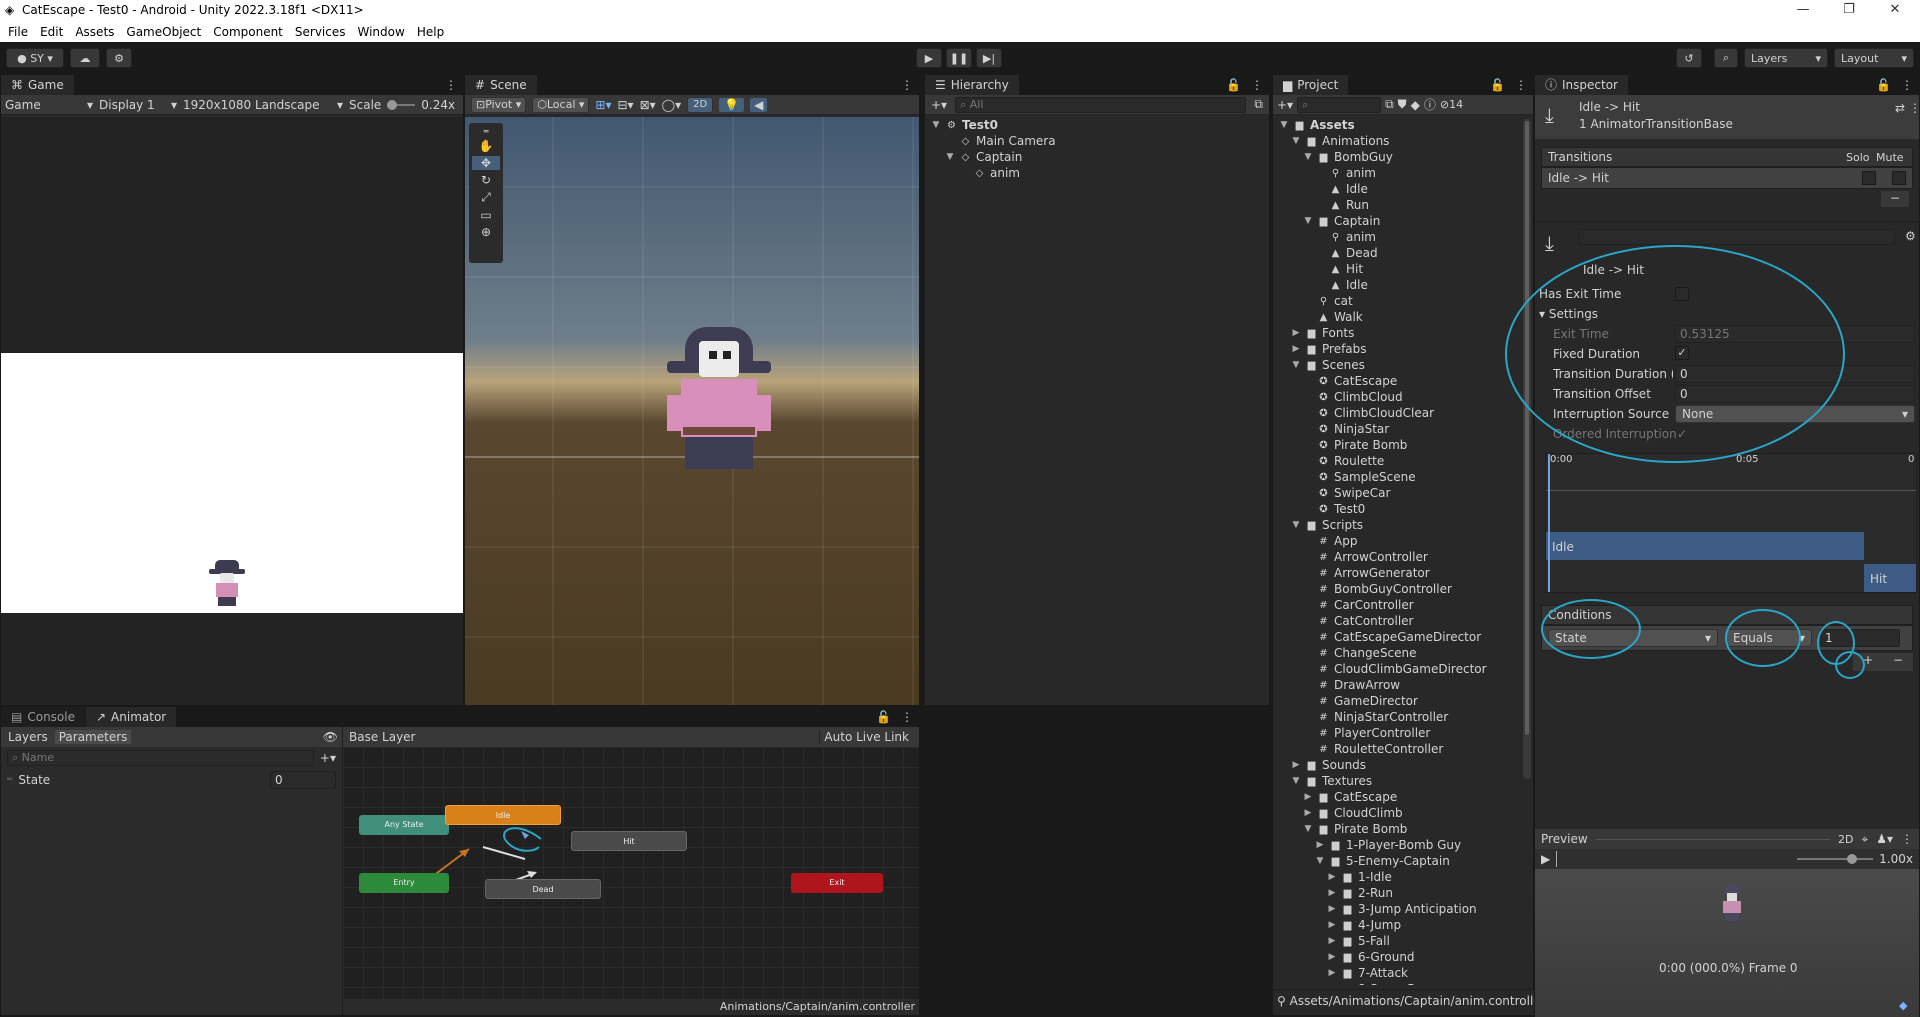 The image size is (1920, 1017). I want to click on cloud-icon: ☁, so click(85, 58).